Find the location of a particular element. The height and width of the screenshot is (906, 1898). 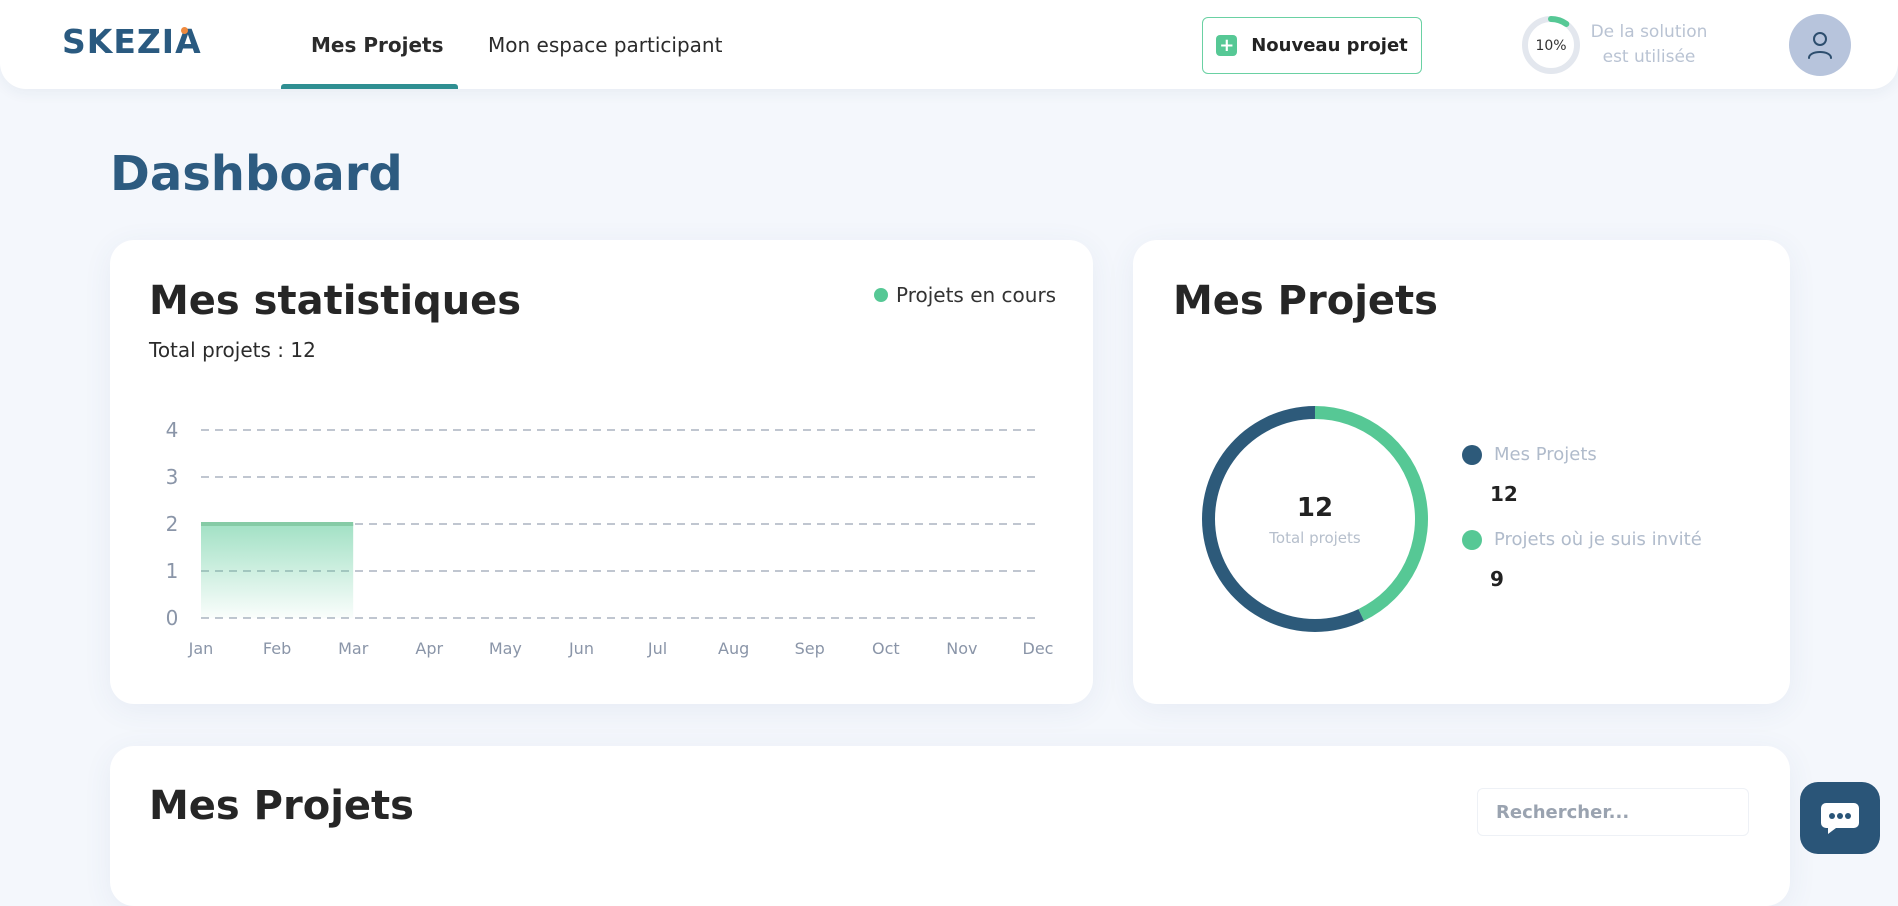

projects-list-title: Mes Projets is located at coordinates (281, 806).